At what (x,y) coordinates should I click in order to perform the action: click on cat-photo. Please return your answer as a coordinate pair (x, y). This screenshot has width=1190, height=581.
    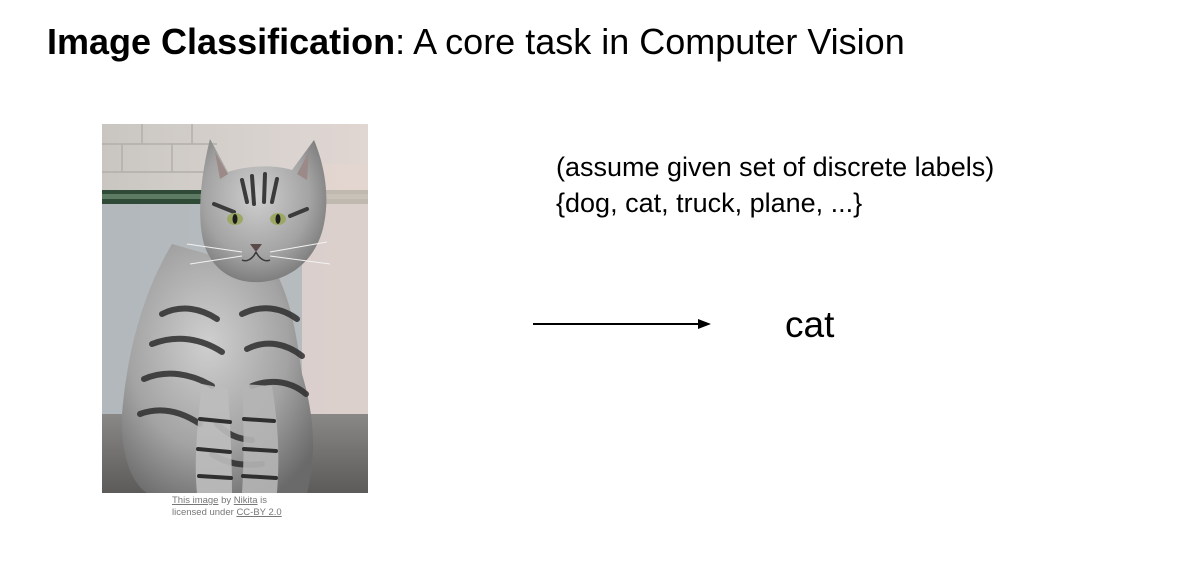
    Looking at the image, I should click on (235, 308).